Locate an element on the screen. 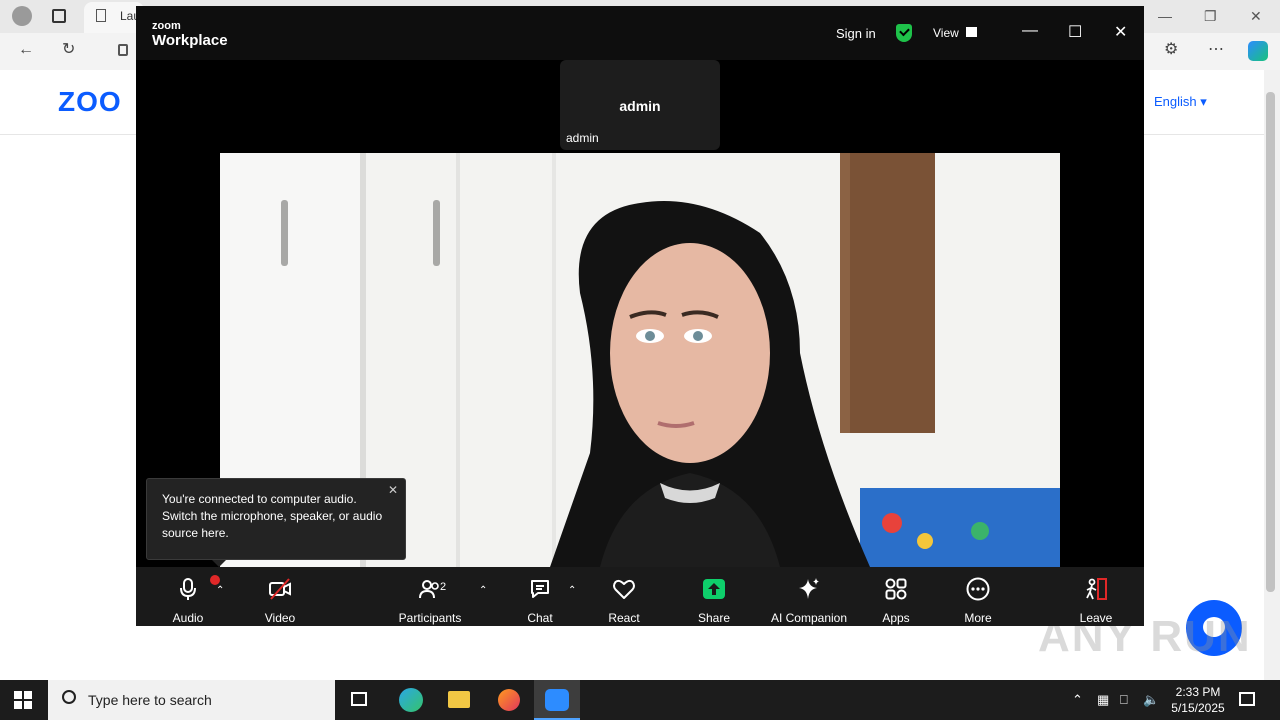 The height and width of the screenshot is (720, 1280). chat-icon is located at coordinates (540, 589).